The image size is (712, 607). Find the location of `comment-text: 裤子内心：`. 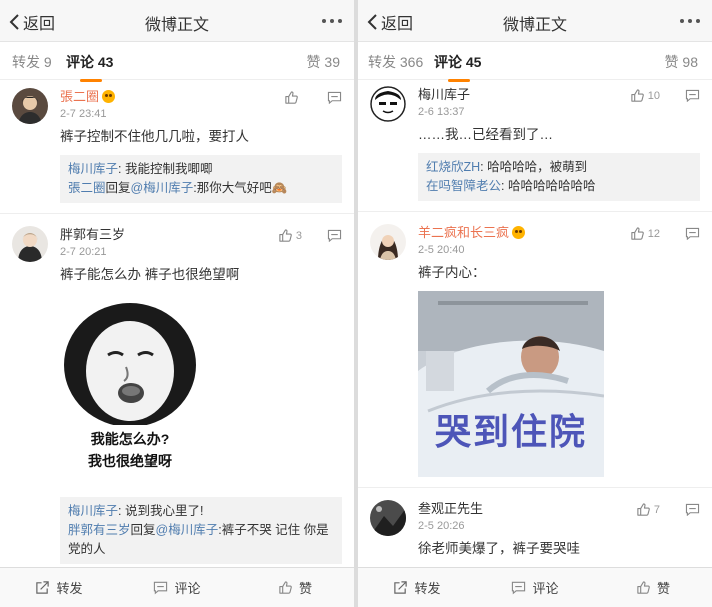

comment-text: 裤子内心： is located at coordinates (452, 272).